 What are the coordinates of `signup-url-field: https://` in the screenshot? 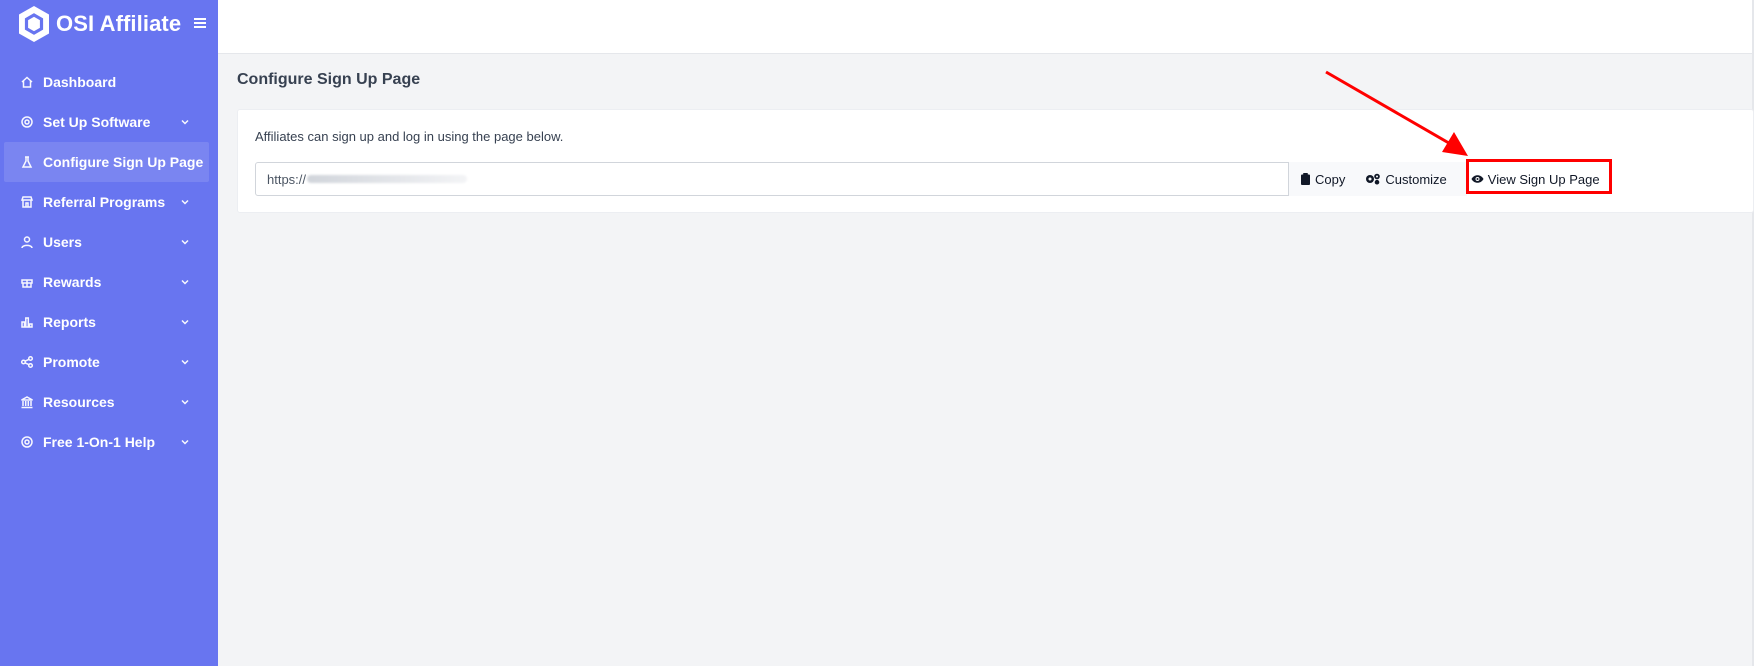 It's located at (772, 179).